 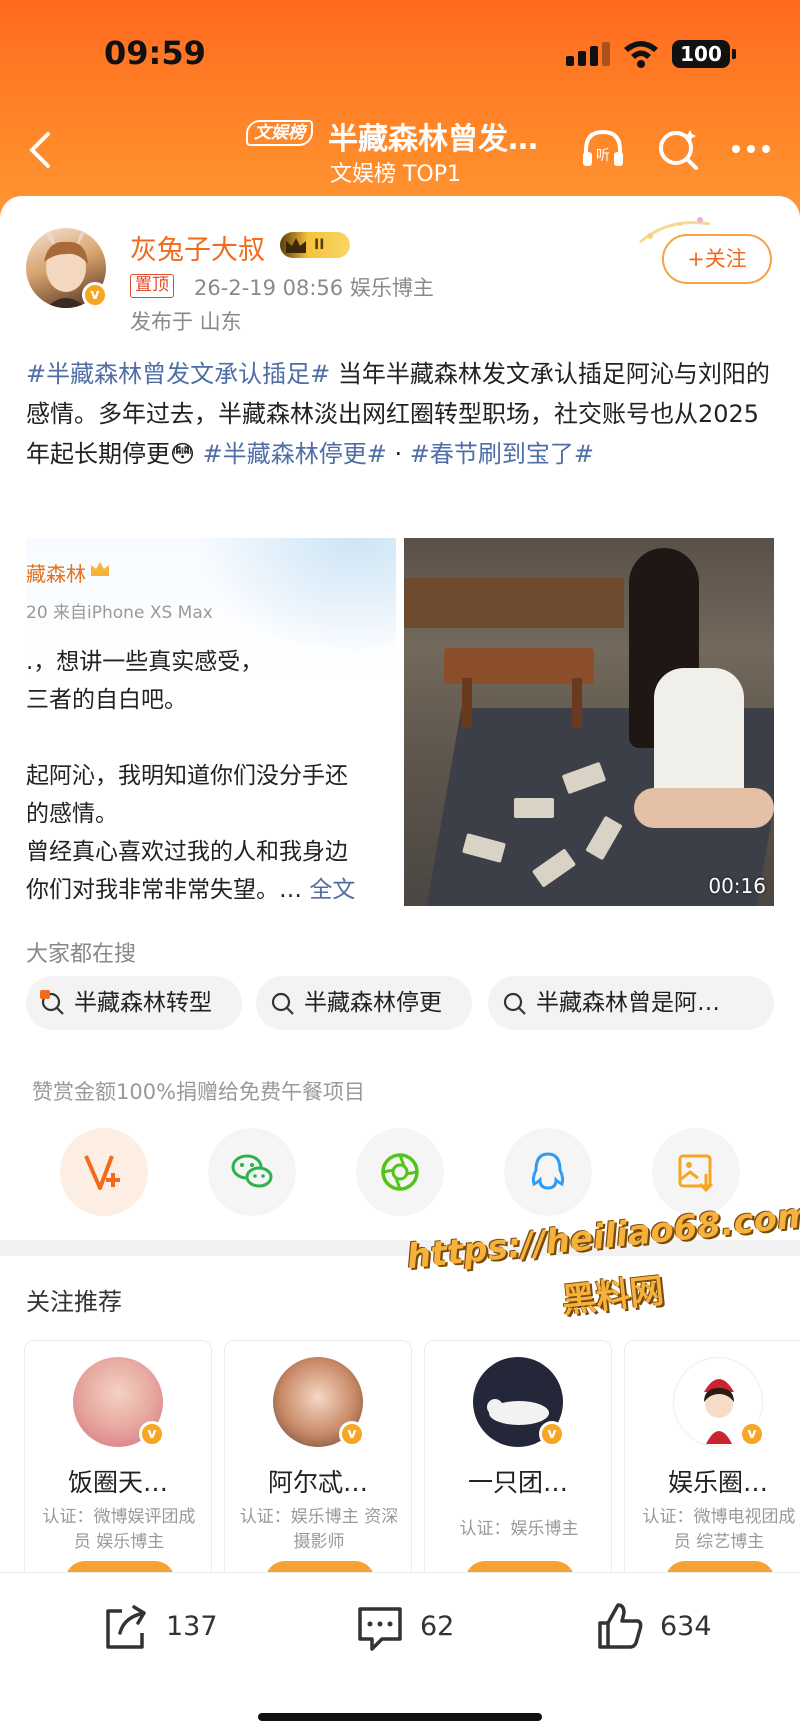 What do you see at coordinates (56, 574) in the screenshot?
I see `image-author-name: 藏森林` at bounding box center [56, 574].